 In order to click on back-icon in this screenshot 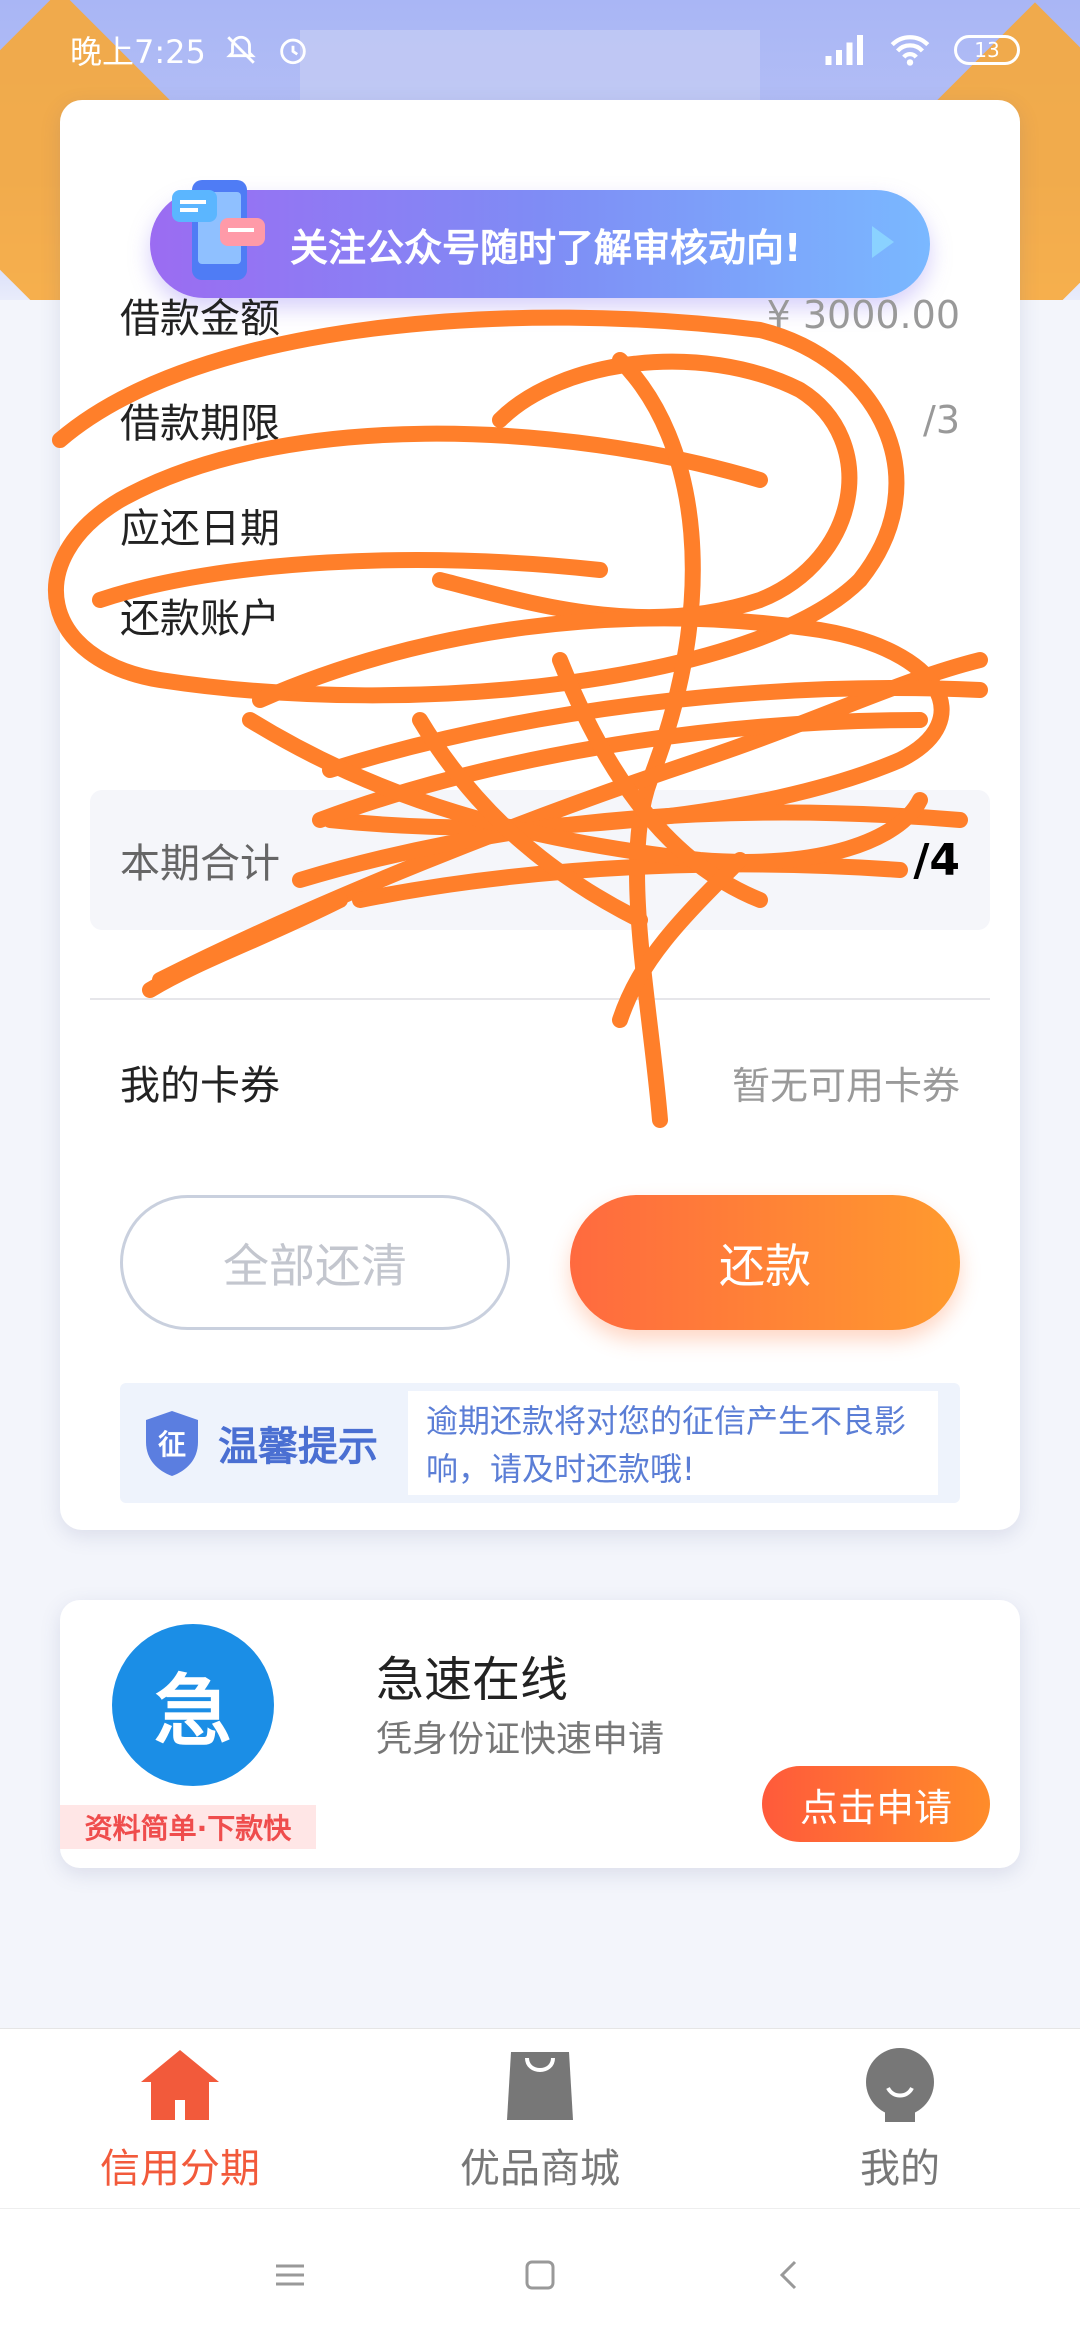, I will do `click(790, 2275)`.